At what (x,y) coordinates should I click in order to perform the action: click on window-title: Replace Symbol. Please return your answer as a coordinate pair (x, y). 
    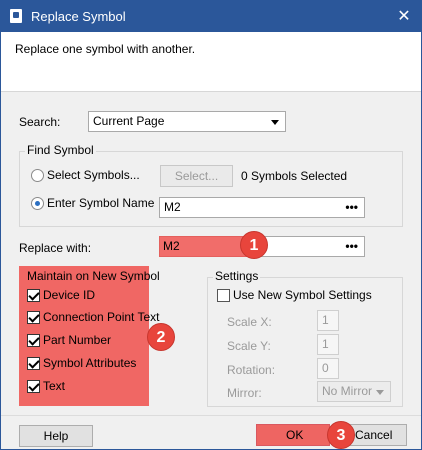
    Looking at the image, I should click on (78, 16).